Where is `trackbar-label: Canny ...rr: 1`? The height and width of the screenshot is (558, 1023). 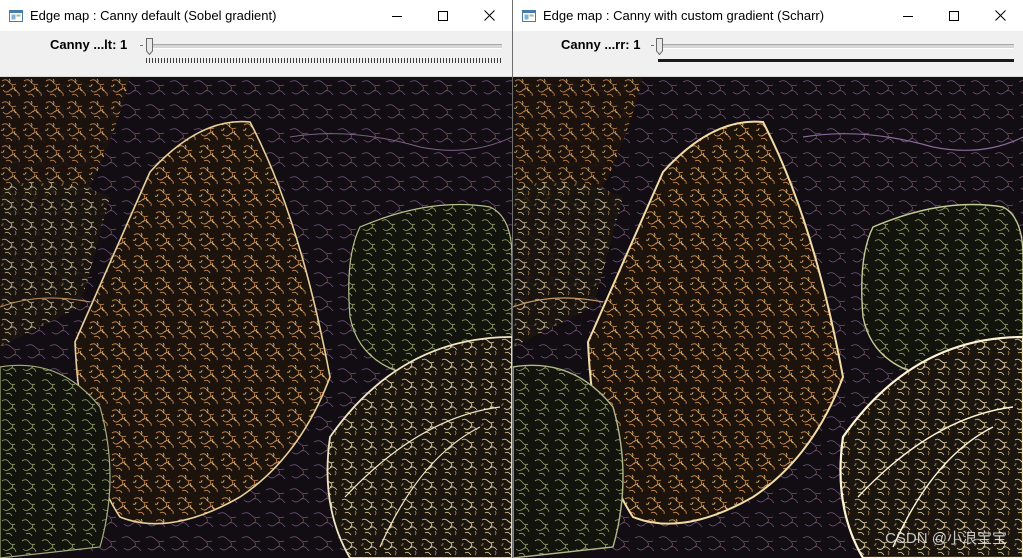 trackbar-label: Canny ...rr: 1 is located at coordinates (601, 44).